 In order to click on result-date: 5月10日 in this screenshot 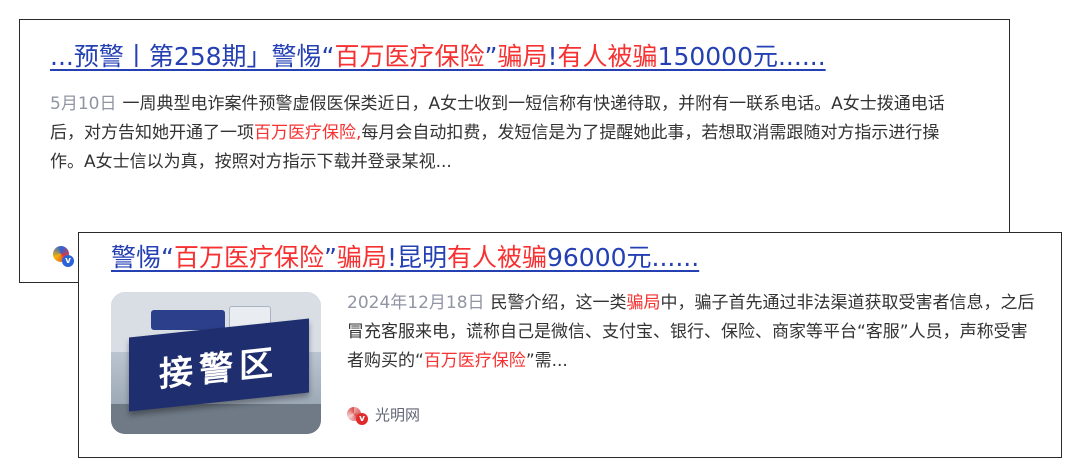, I will do `click(83, 104)`.